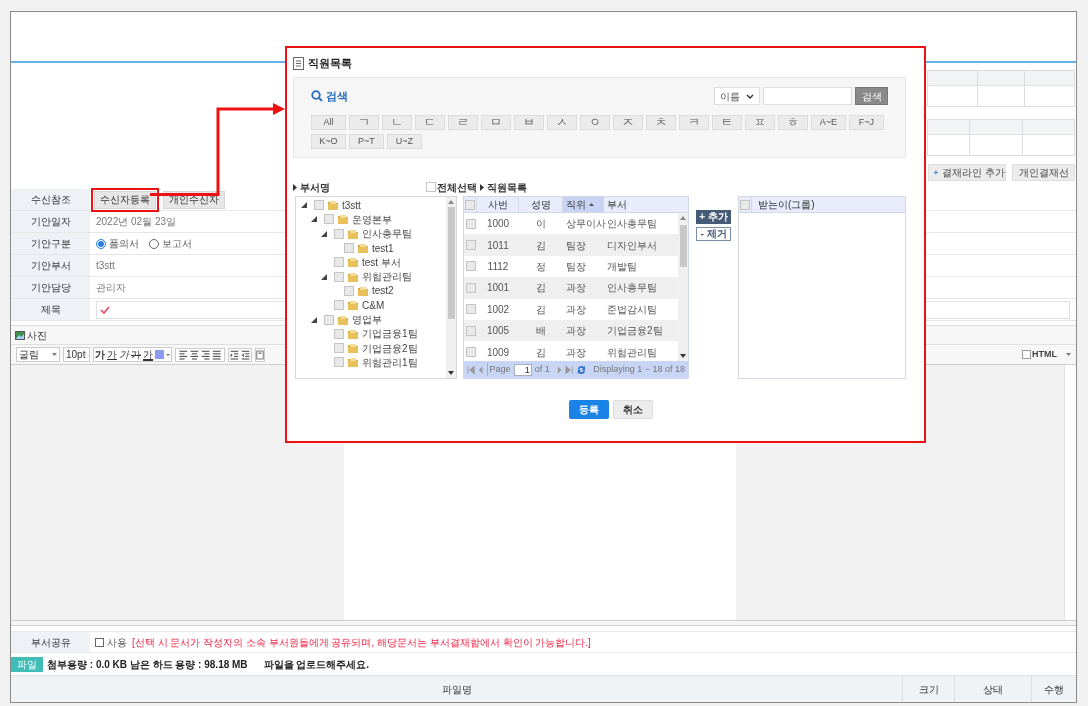 Image resolution: width=1088 pixels, height=706 pixels. I want to click on tree-item: test2, so click(383, 291).